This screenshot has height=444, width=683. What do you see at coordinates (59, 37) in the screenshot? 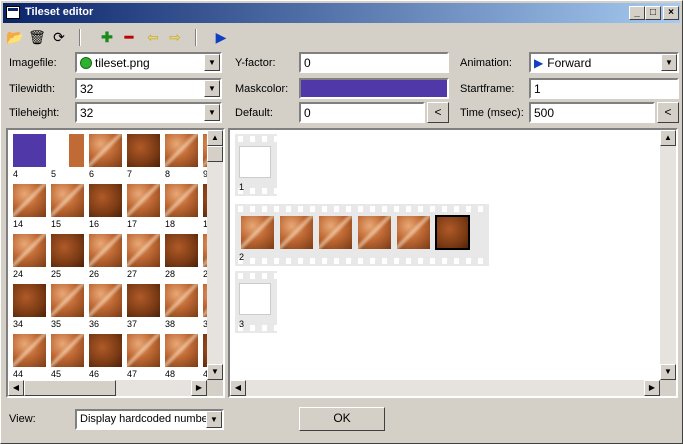
I see `refresh-icon: ⟳` at bounding box center [59, 37].